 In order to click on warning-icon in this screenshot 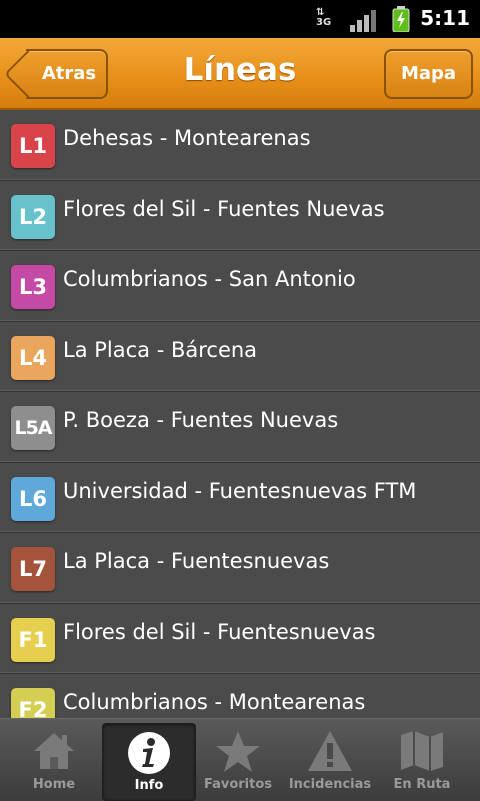, I will do `click(330, 751)`.